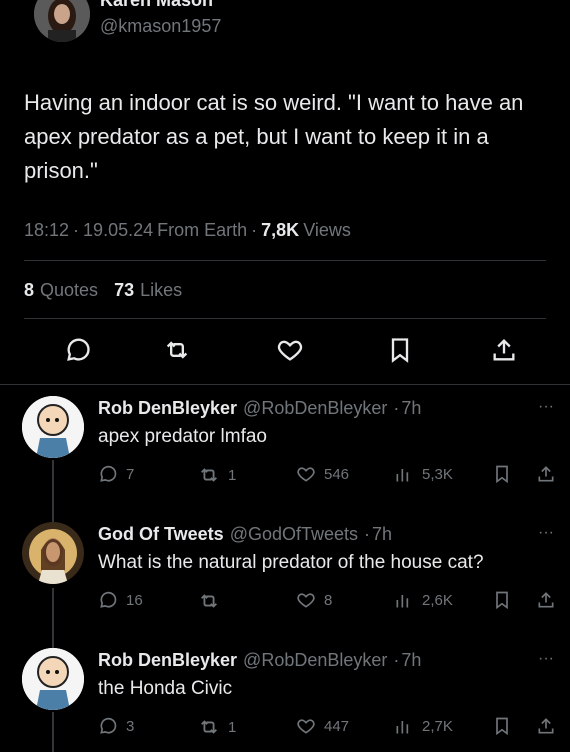  What do you see at coordinates (47, 230) in the screenshot?
I see `tweet-time: 18:12` at bounding box center [47, 230].